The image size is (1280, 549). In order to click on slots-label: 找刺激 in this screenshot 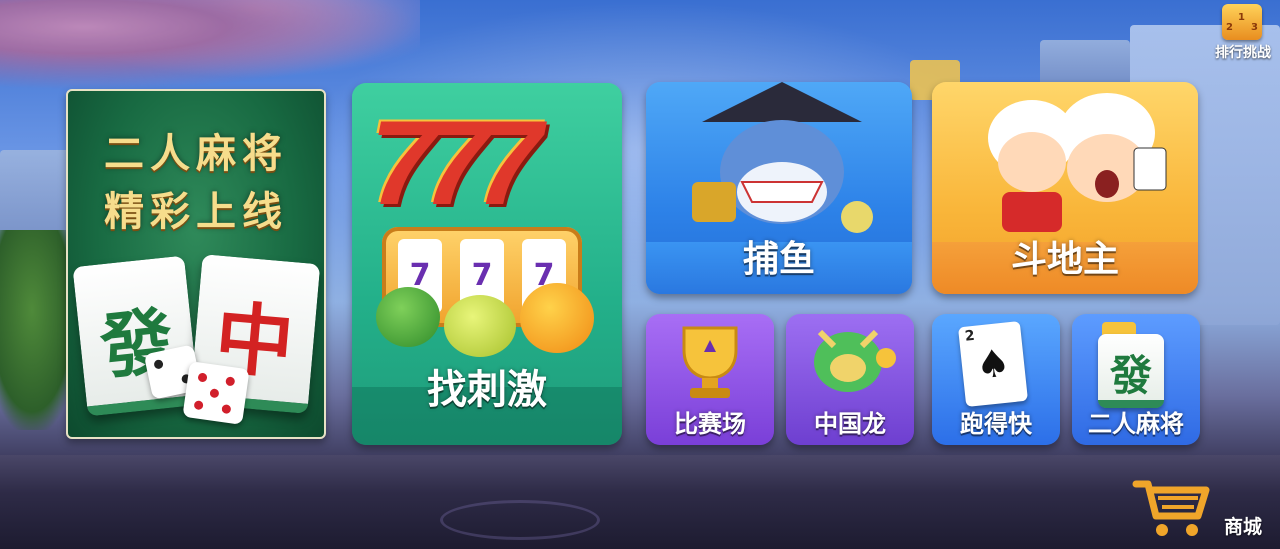, I will do `click(487, 390)`.